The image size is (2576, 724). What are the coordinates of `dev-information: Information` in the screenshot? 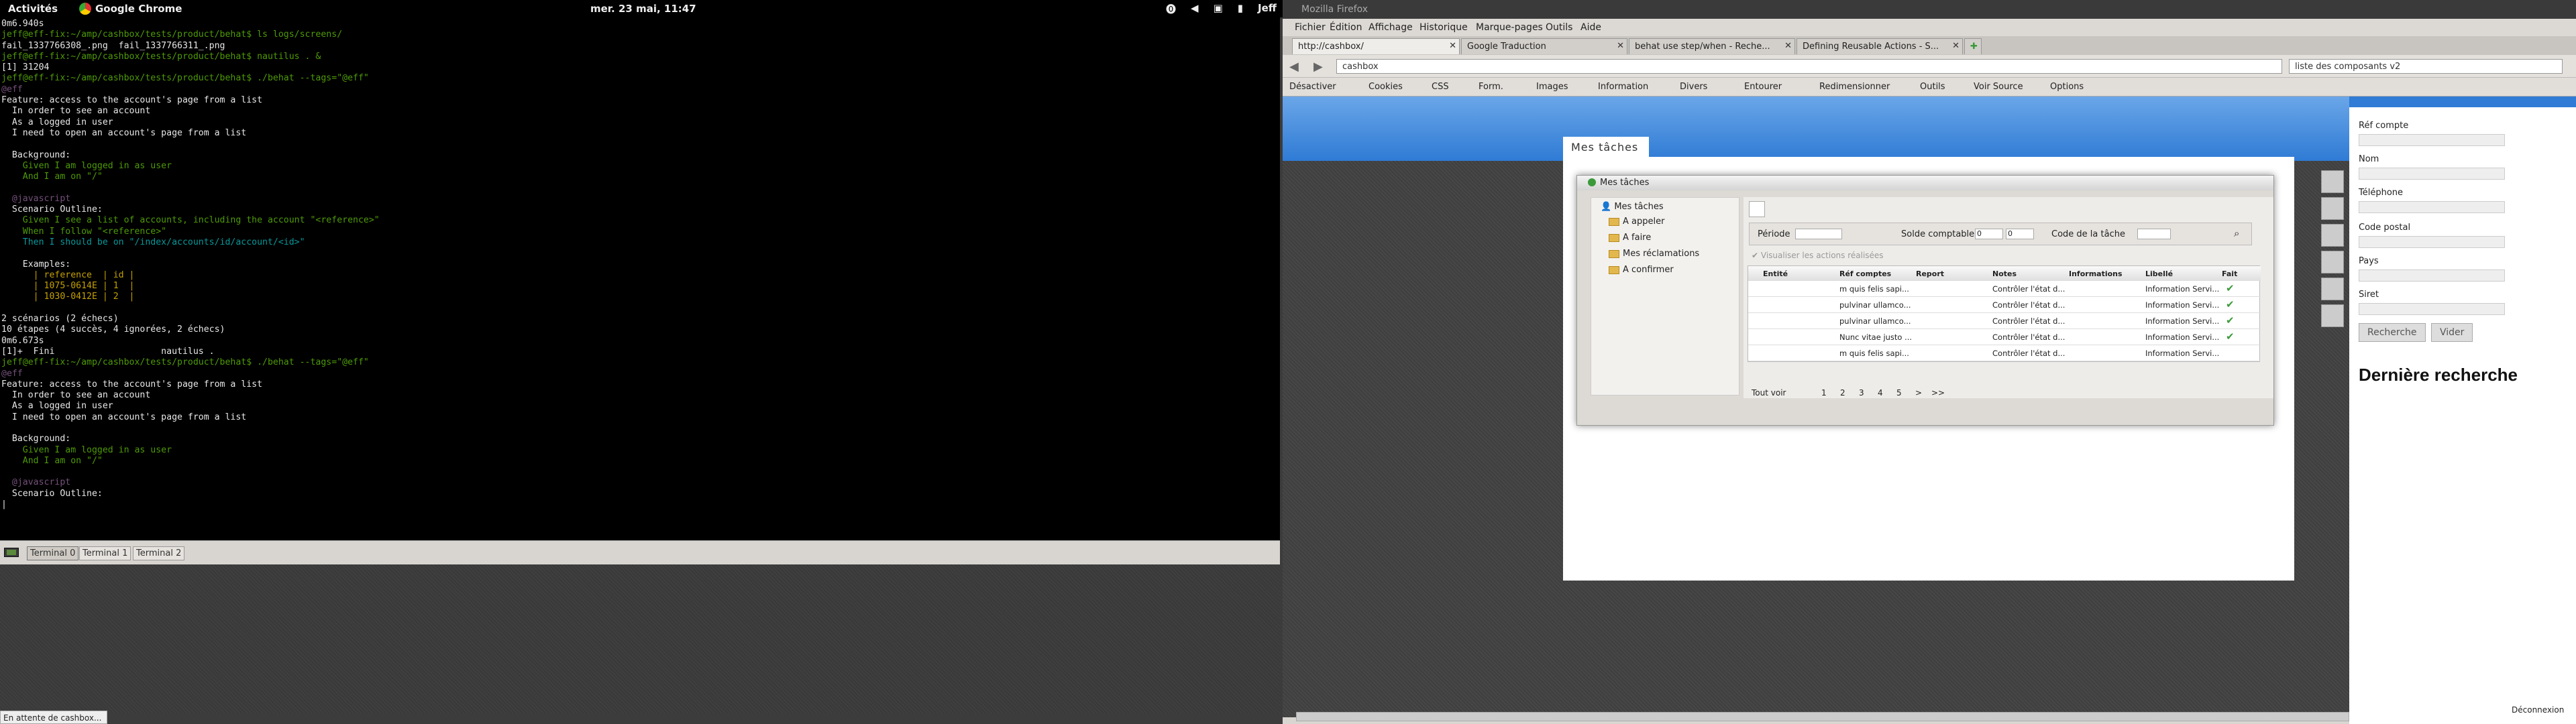 It's located at (1623, 87).